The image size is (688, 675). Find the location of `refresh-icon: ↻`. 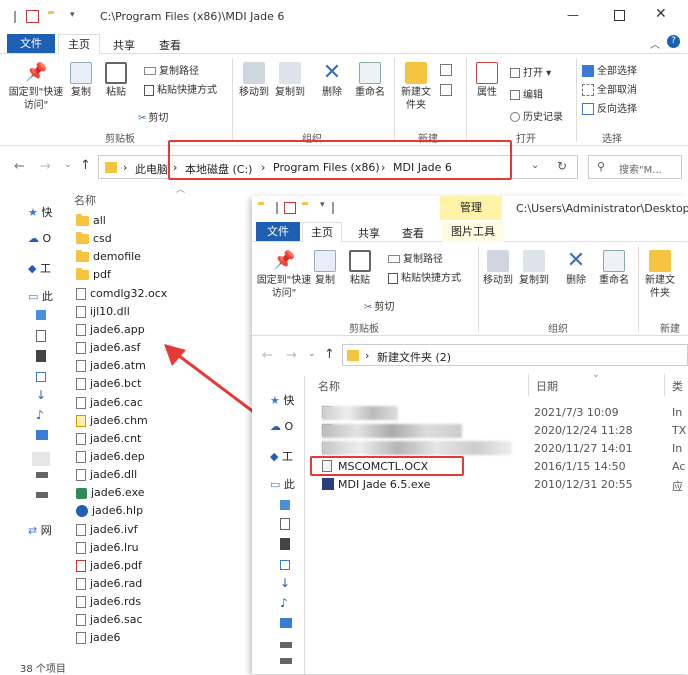

refresh-icon: ↻ is located at coordinates (562, 166).